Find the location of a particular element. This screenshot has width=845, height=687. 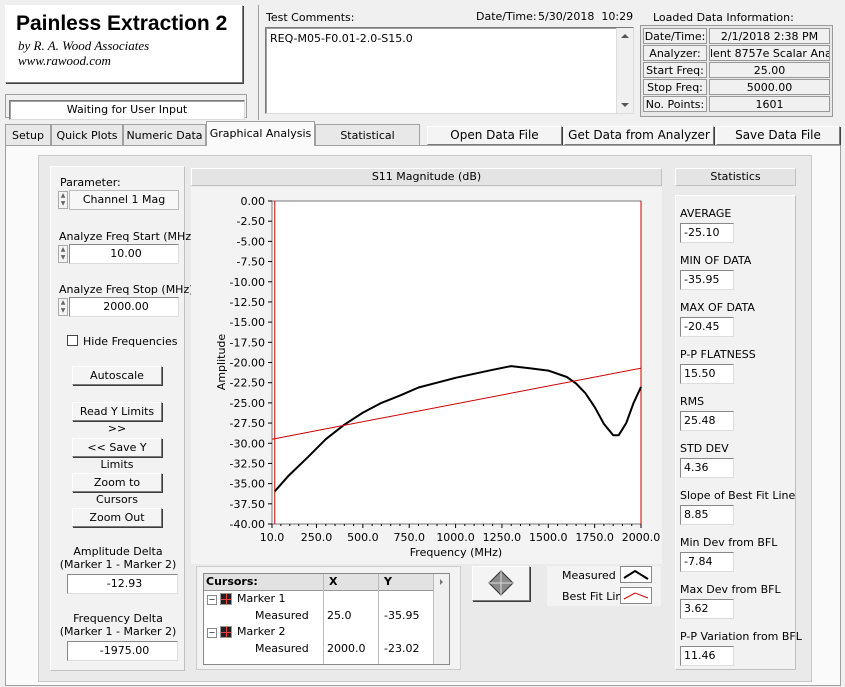

stat-pp-variation-label: P-P Variation from BFL is located at coordinates (741, 636).